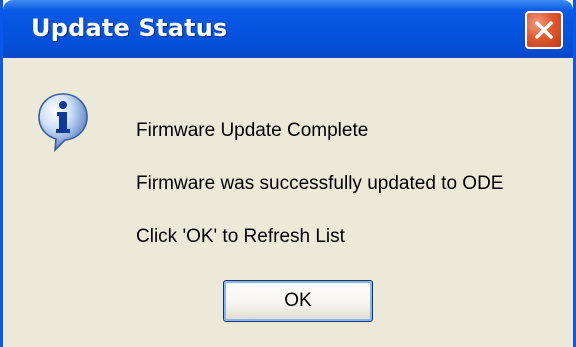 This screenshot has height=347, width=576. I want to click on message-line-1: Firmware Update Complete, so click(252, 130).